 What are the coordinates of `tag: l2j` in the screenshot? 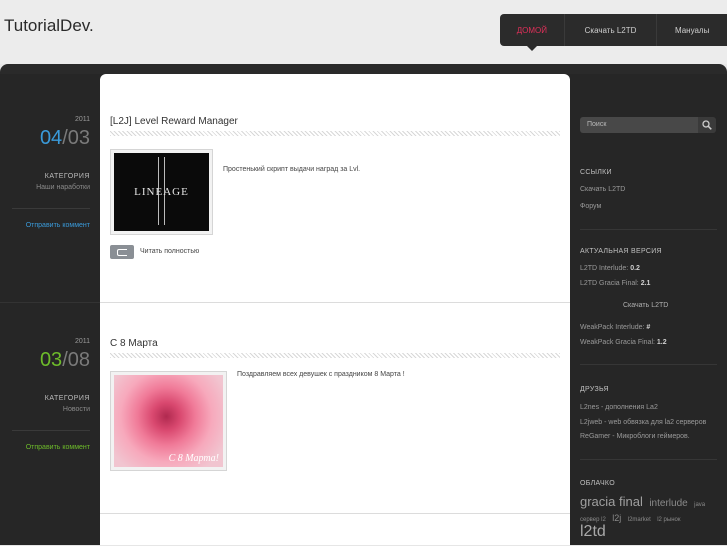 It's located at (616, 518).